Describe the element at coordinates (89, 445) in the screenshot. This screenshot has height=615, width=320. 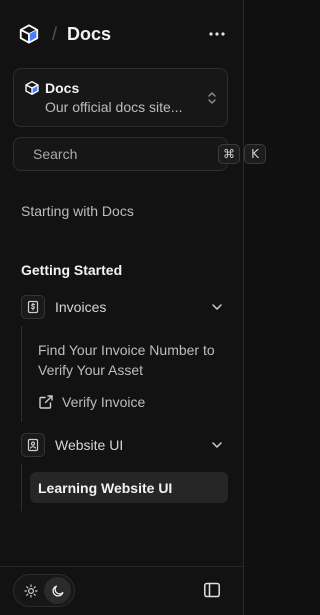
I see `nav-group-label: Website UI` at that location.